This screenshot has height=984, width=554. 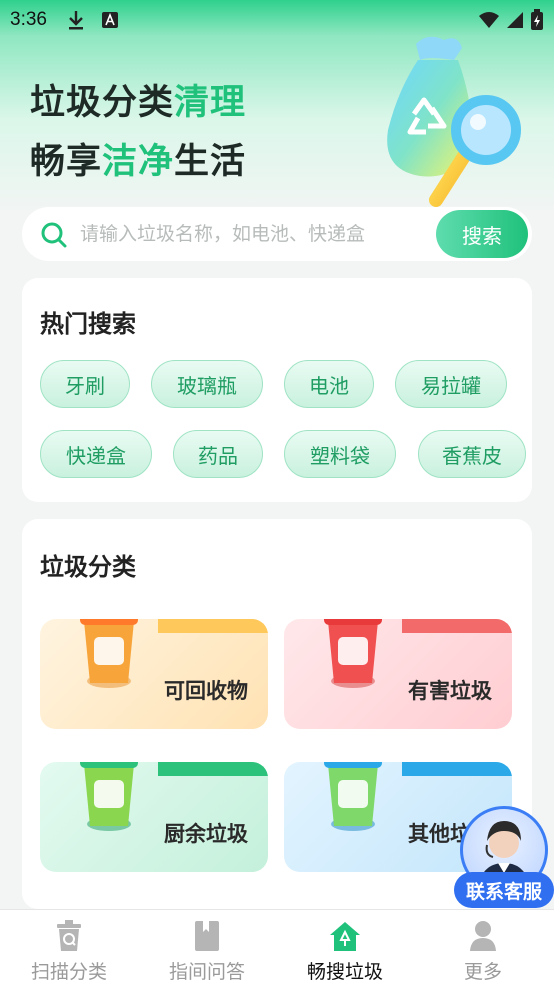 I want to click on customer-service-button: 联系客服, so click(x=503, y=858).